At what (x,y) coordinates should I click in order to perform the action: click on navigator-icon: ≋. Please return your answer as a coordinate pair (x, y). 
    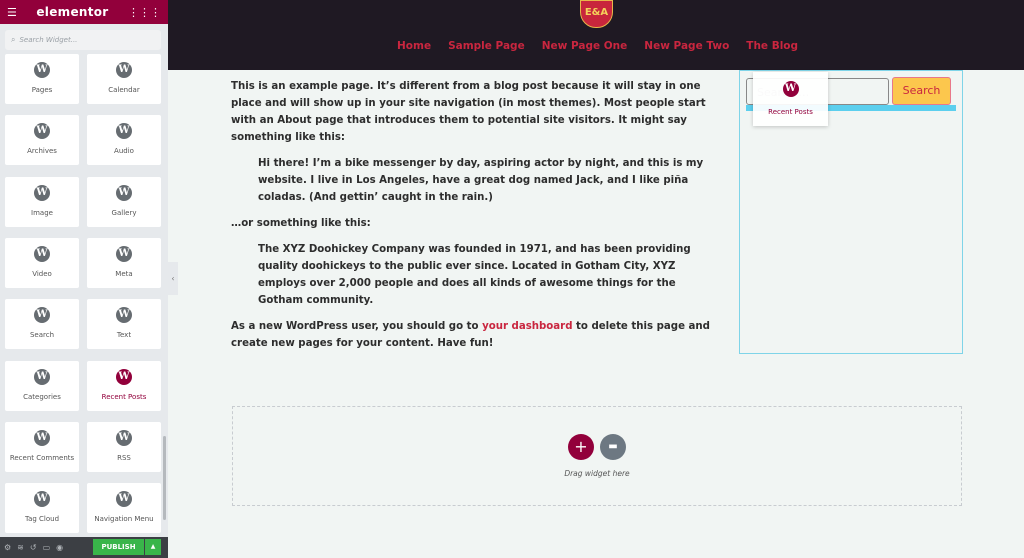
    Looking at the image, I should click on (20, 547).